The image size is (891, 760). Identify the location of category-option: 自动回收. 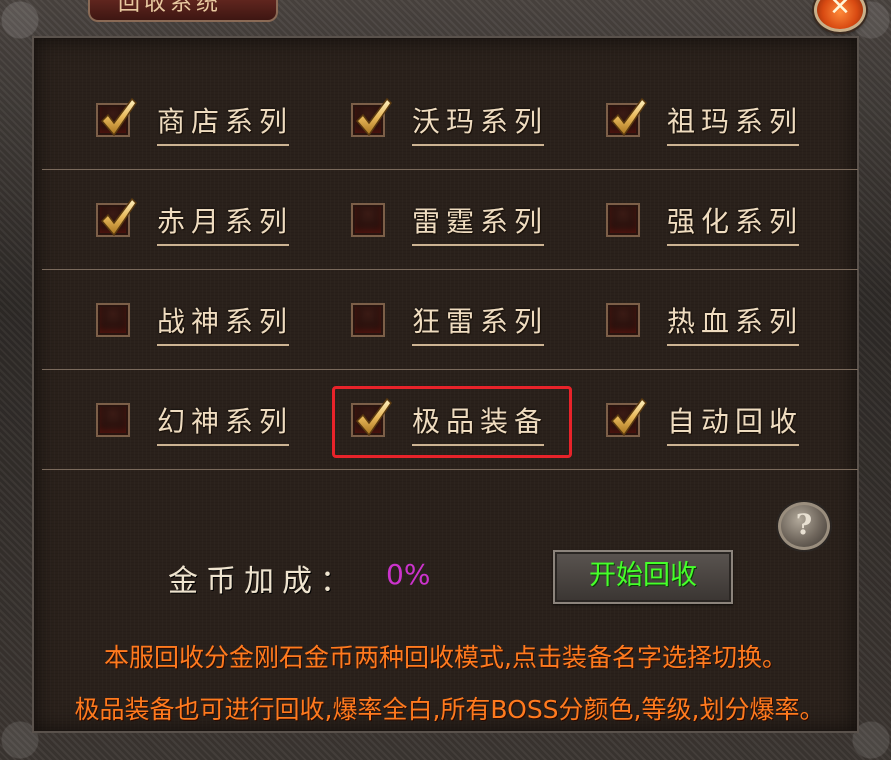
(679, 420).